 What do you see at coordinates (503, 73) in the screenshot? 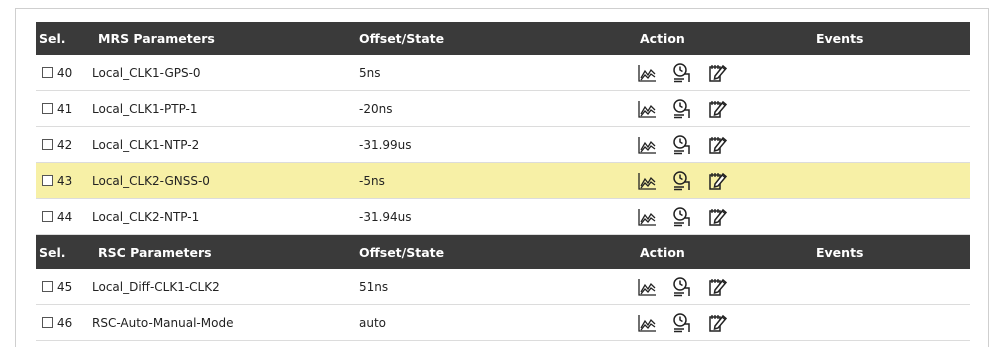
I see `table-row: 40 Local_CLK1-GPS-0 5ns` at bounding box center [503, 73].